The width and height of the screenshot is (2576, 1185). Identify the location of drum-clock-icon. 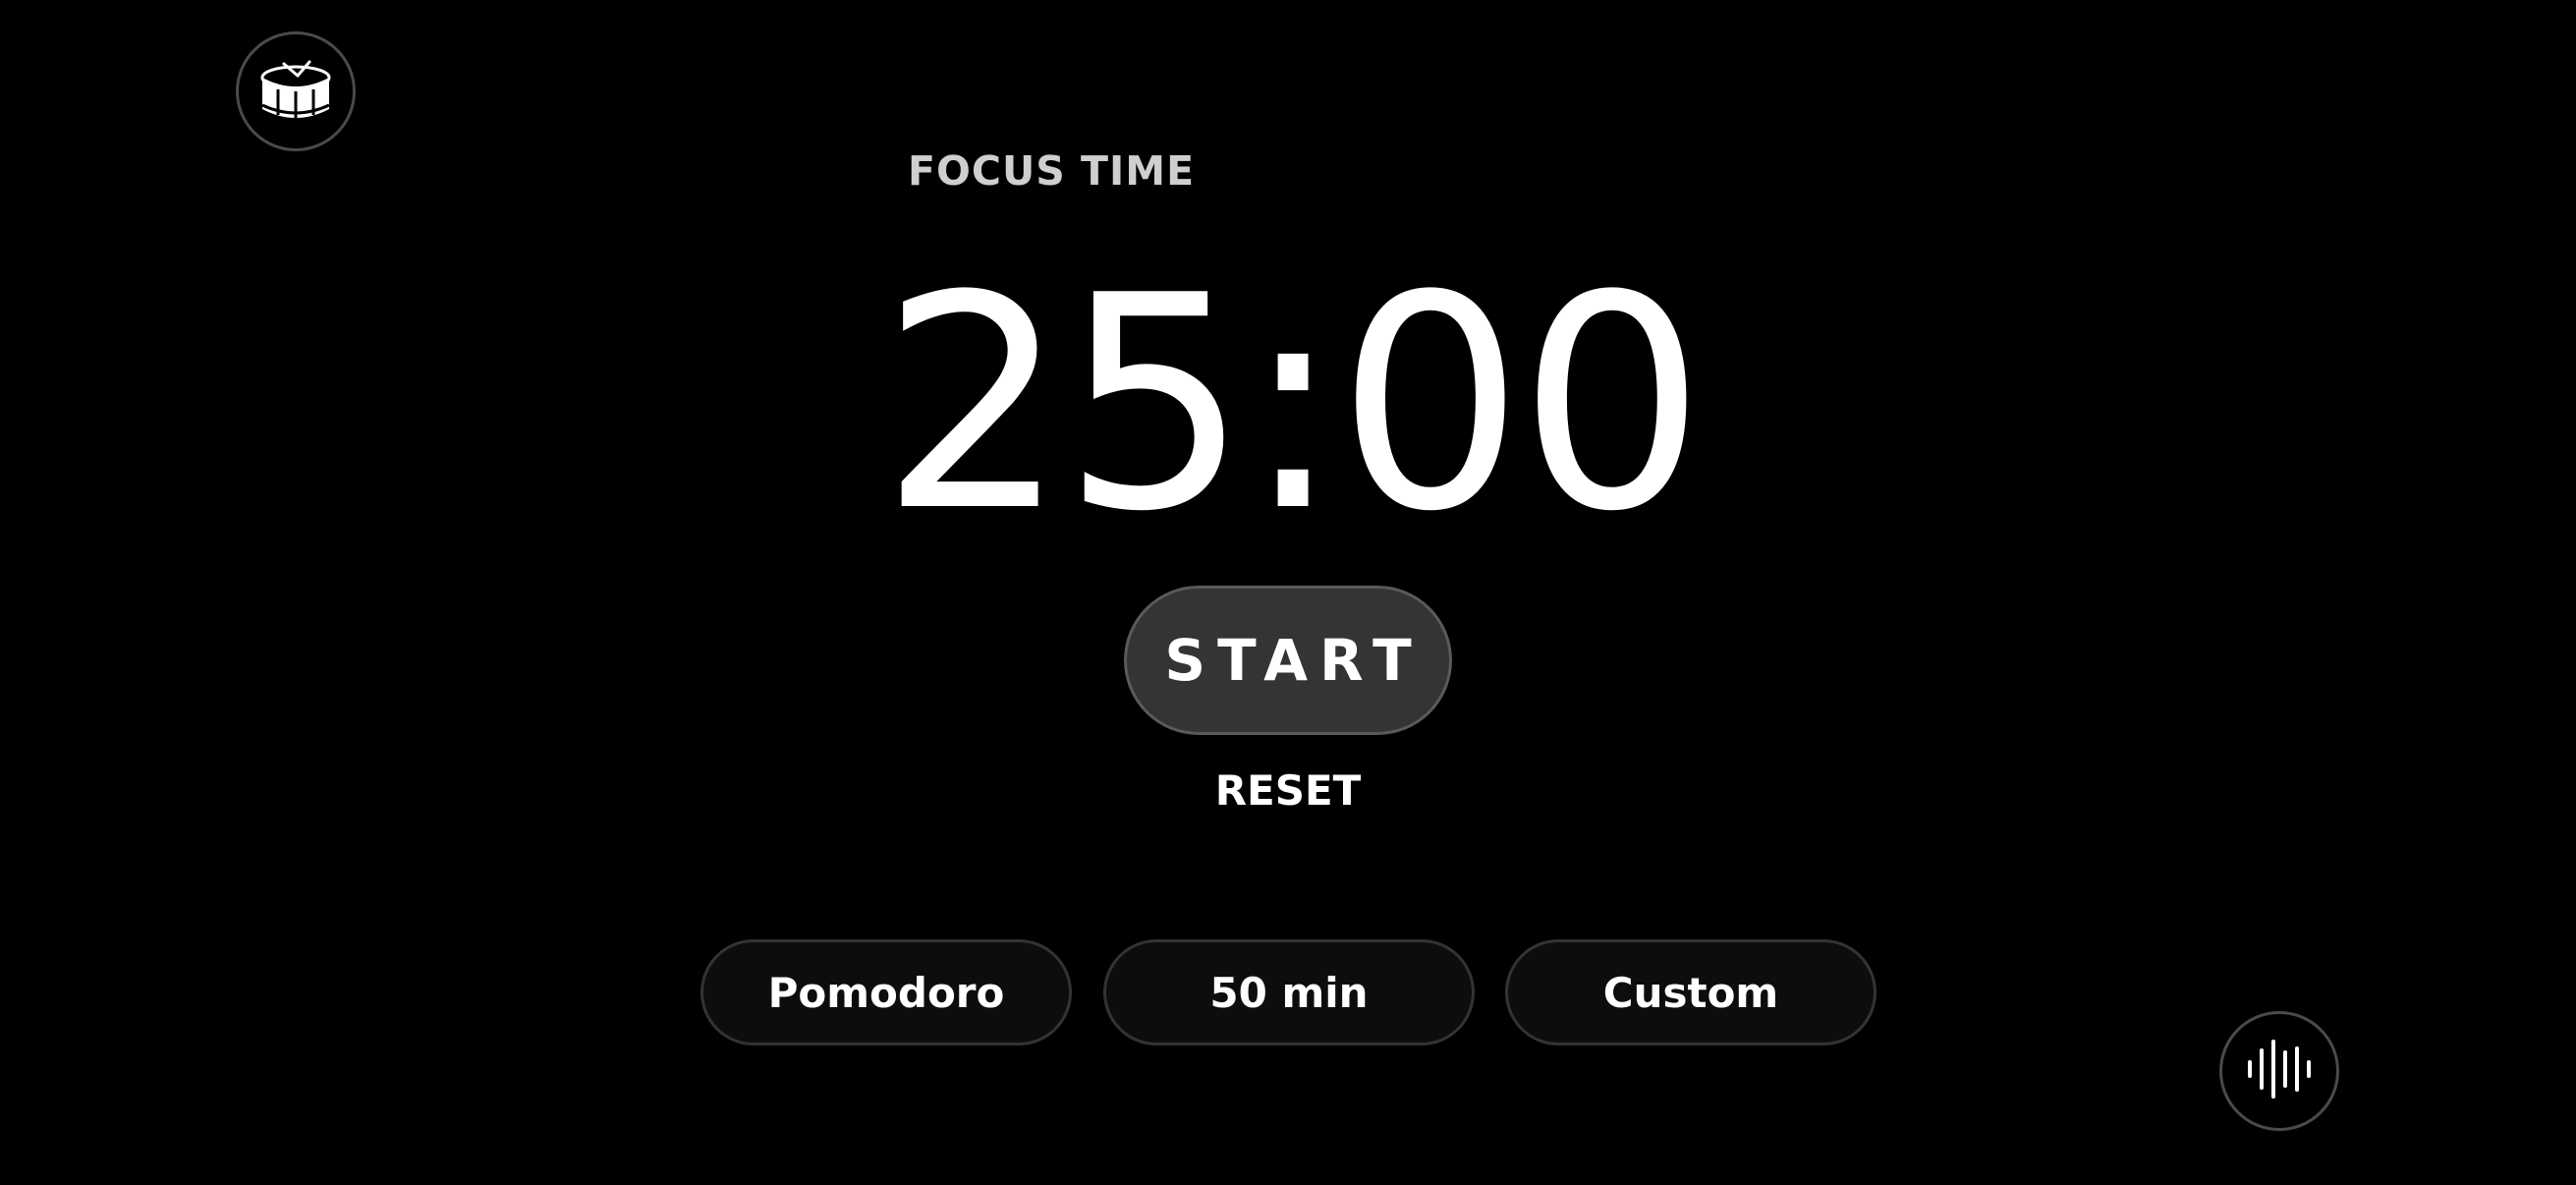
(295, 92).